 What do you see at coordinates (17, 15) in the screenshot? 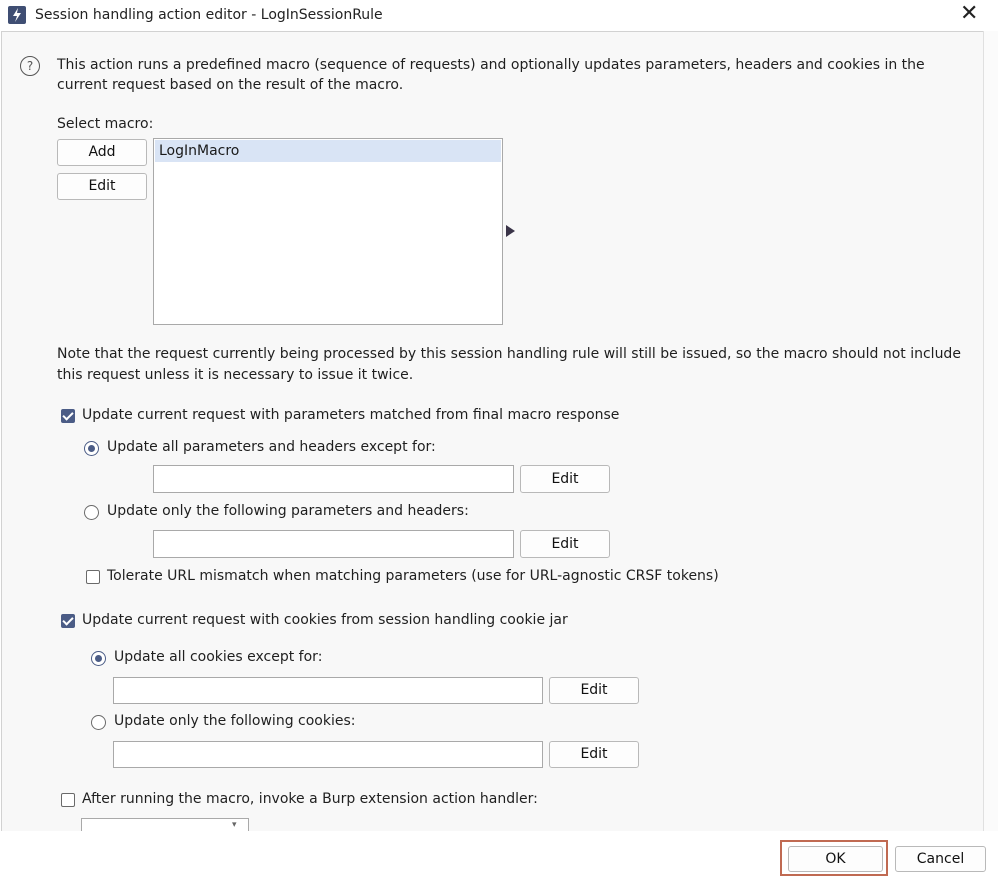
I see `burp-lightning-icon` at bounding box center [17, 15].